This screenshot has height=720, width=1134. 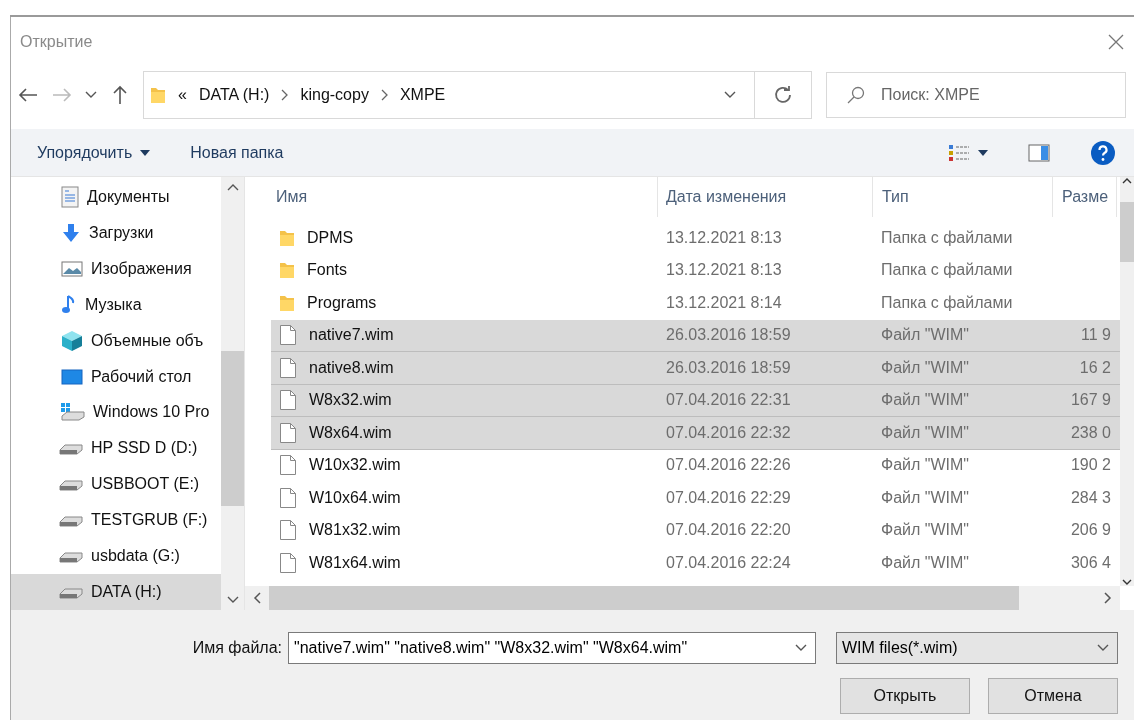 What do you see at coordinates (1127, 381) in the screenshot?
I see `vertical-scrollbar` at bounding box center [1127, 381].